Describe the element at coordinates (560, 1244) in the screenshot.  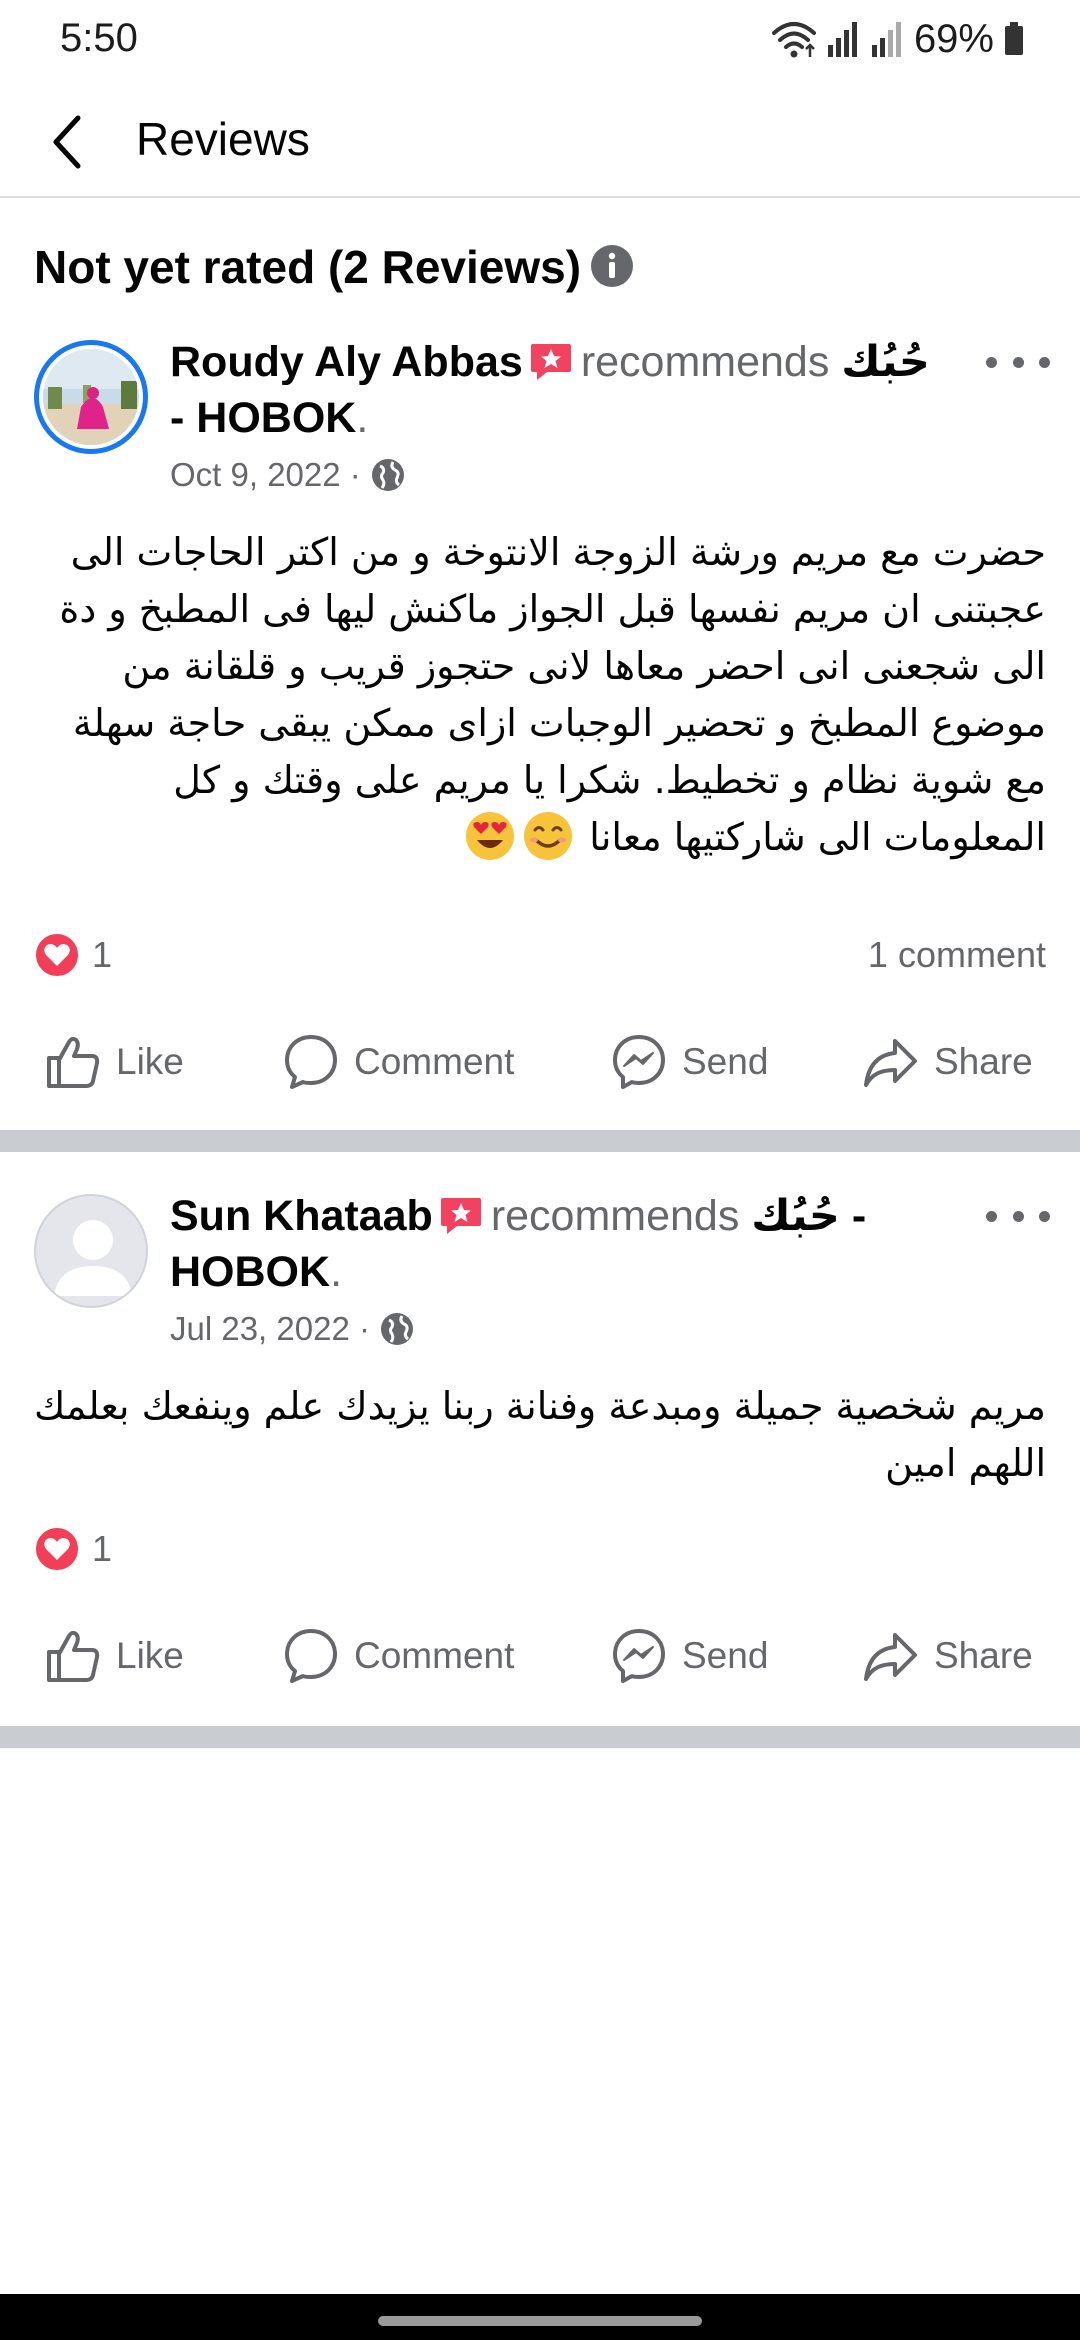
I see `review-header: Sun Khataab recommends حُبُك - HOBOK.` at that location.